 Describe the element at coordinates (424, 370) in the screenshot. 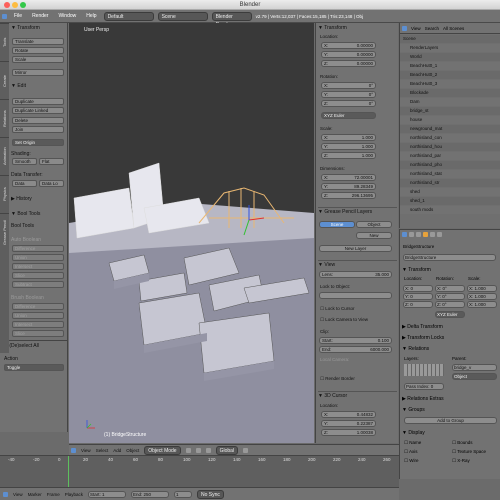

I see `layers-grid` at that location.